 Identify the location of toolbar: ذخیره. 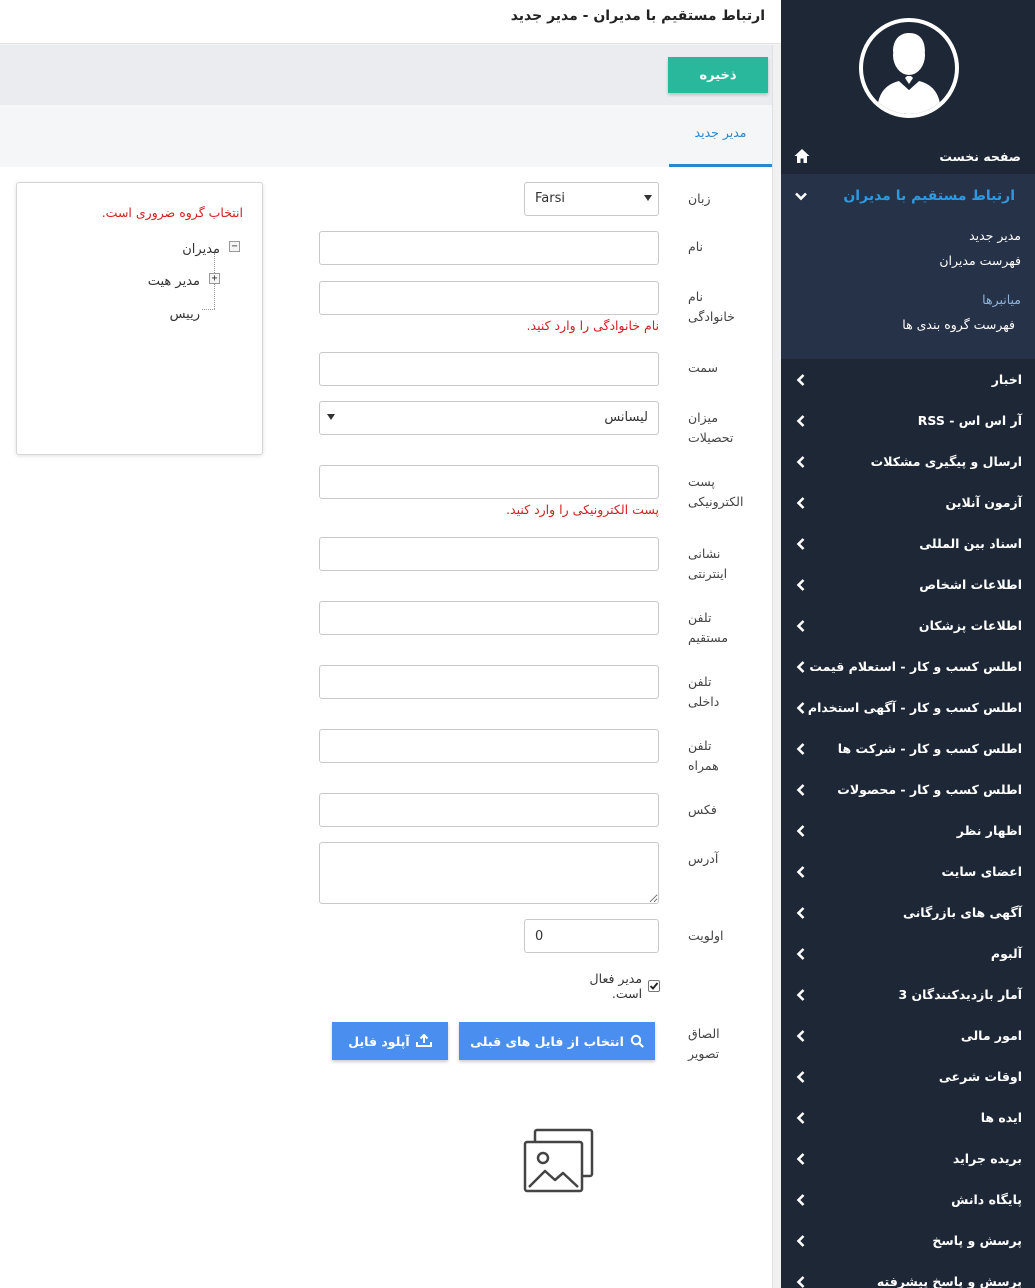
(386, 75).